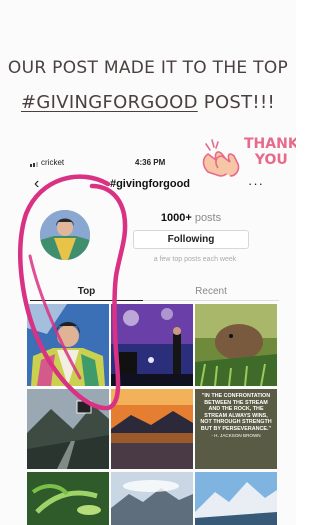 The height and width of the screenshot is (525, 320). Describe the element at coordinates (247, 156) in the screenshot. I see `thank-you-sticker: THANK YOU` at that location.